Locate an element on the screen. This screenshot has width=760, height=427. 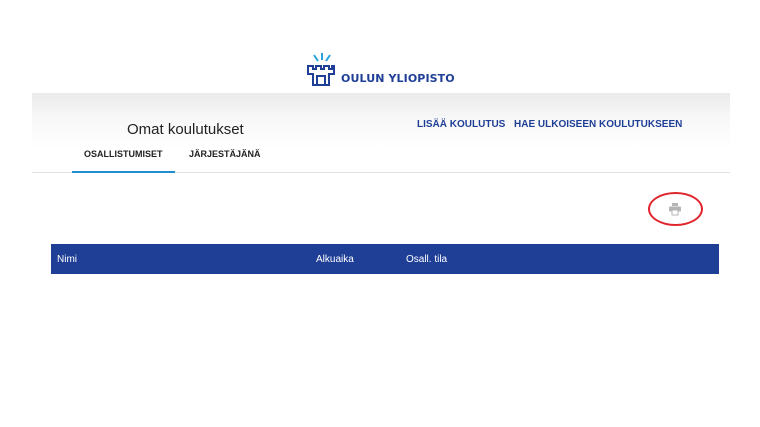
column-header-name: Nimi is located at coordinates (67, 259).